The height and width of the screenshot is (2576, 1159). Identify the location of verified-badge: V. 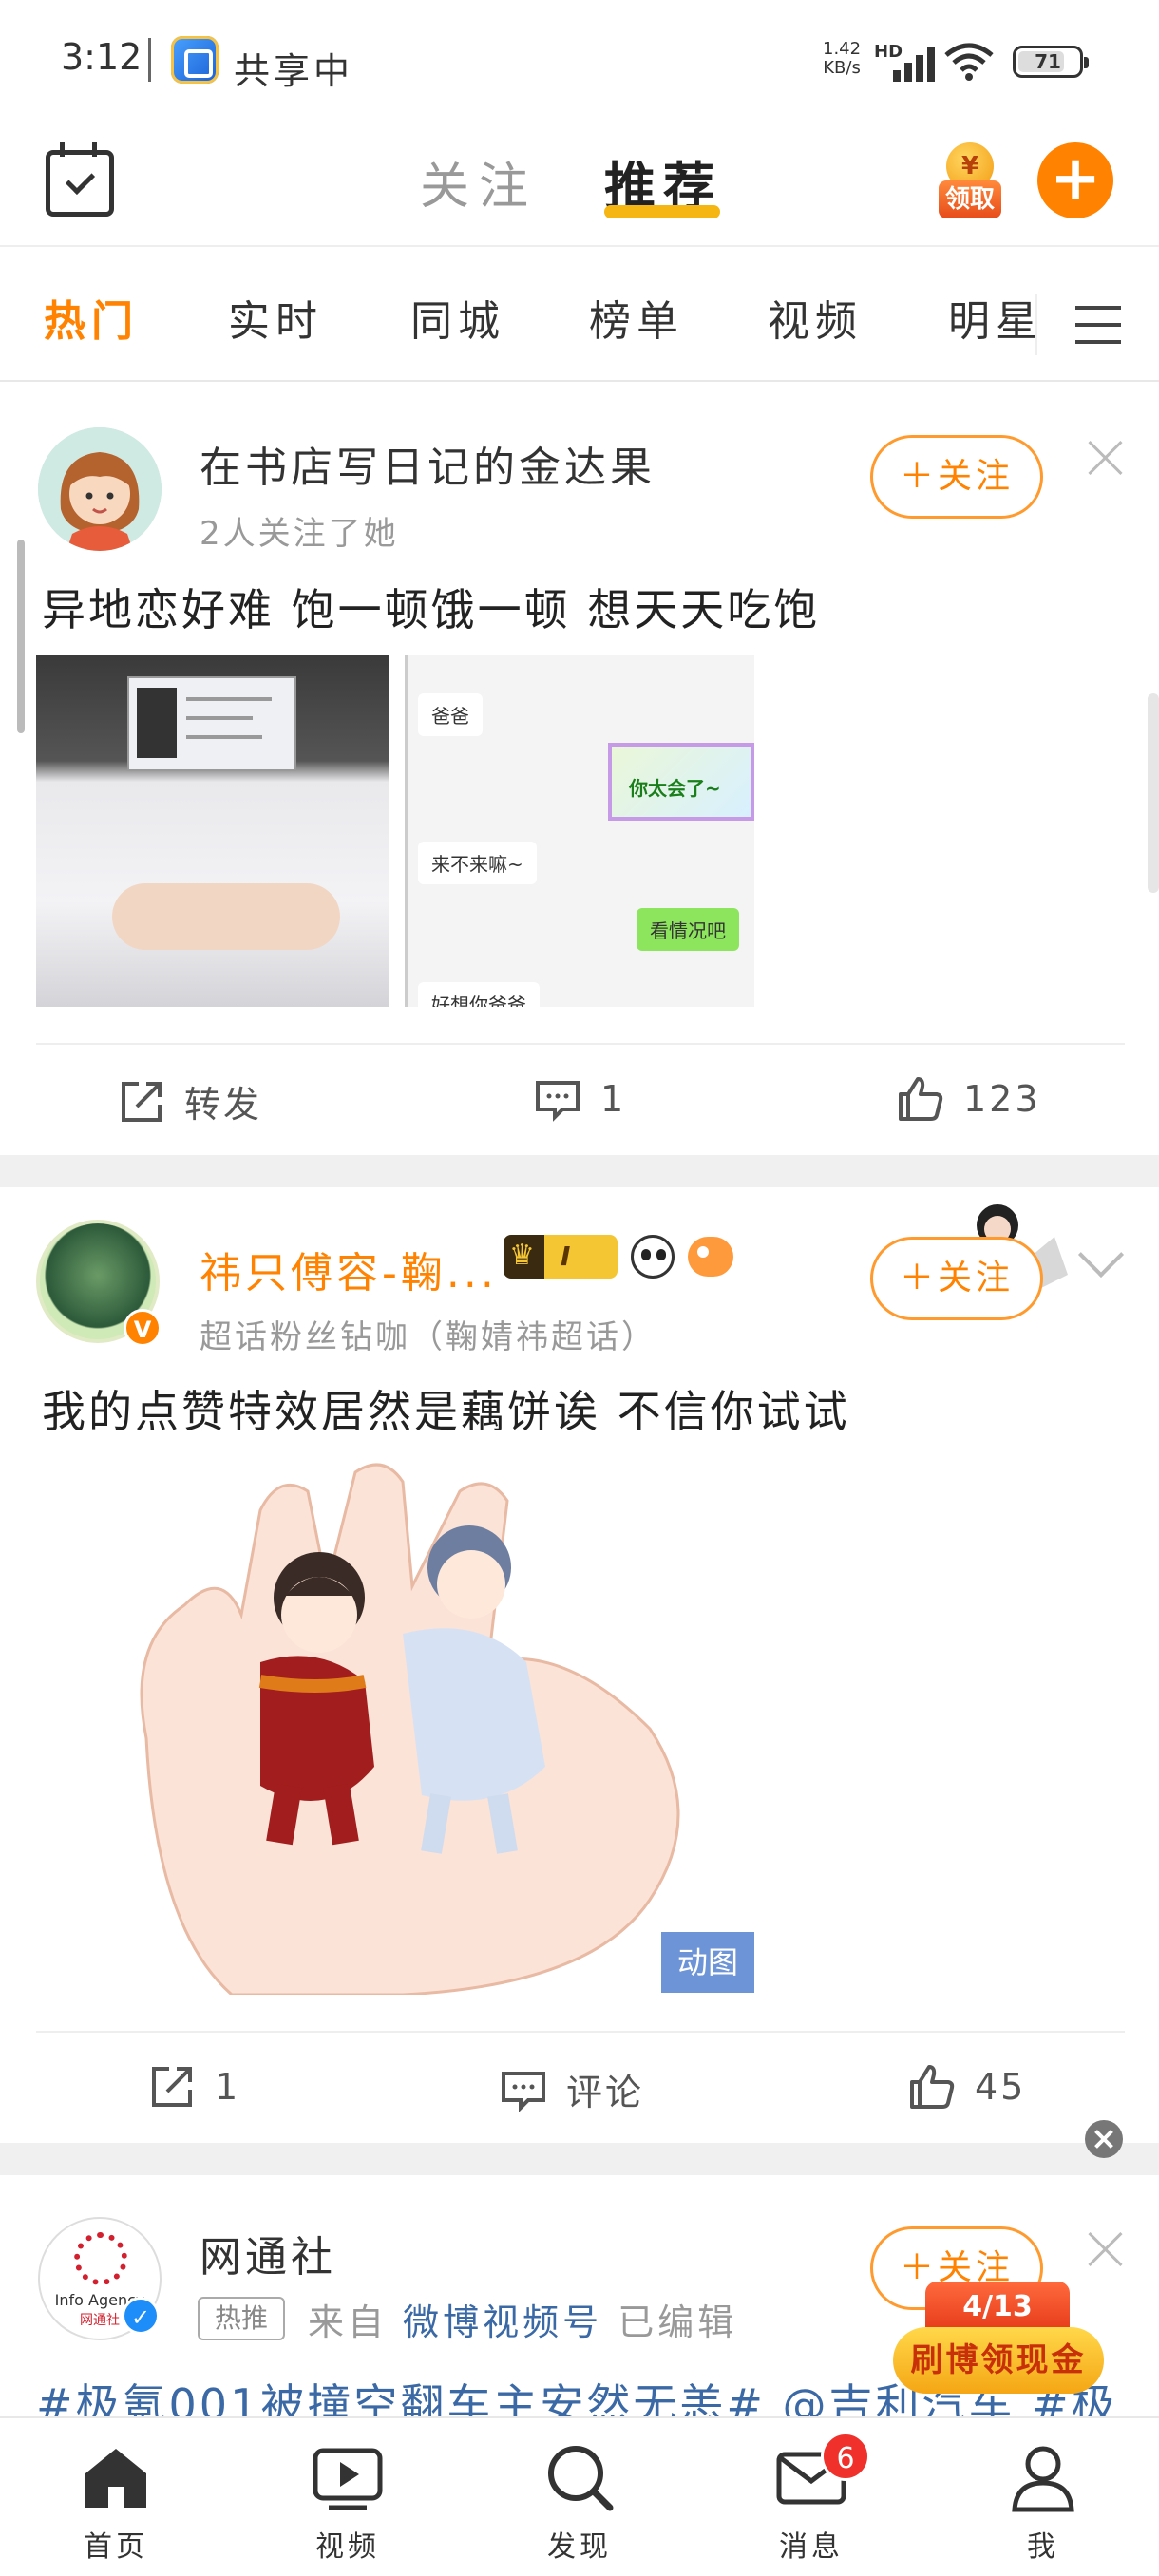
(143, 1328).